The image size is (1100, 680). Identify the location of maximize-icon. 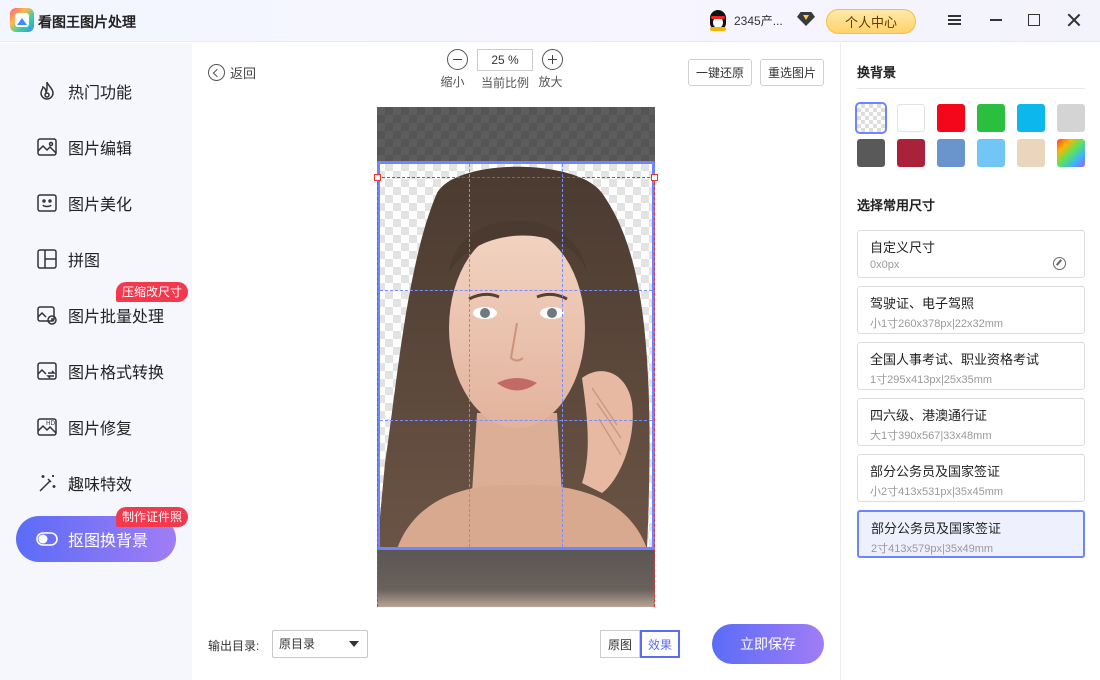
(1034, 20).